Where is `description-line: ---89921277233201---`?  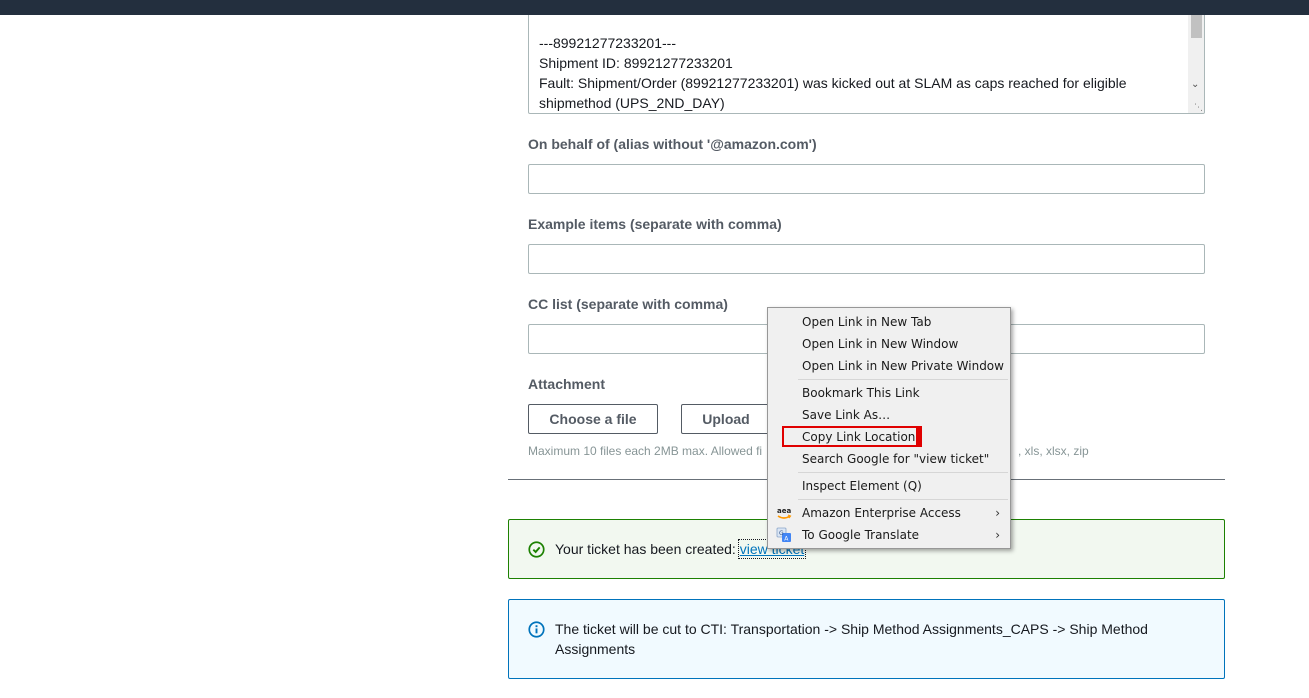 description-line: ---89921277233201--- is located at coordinates (607, 43).